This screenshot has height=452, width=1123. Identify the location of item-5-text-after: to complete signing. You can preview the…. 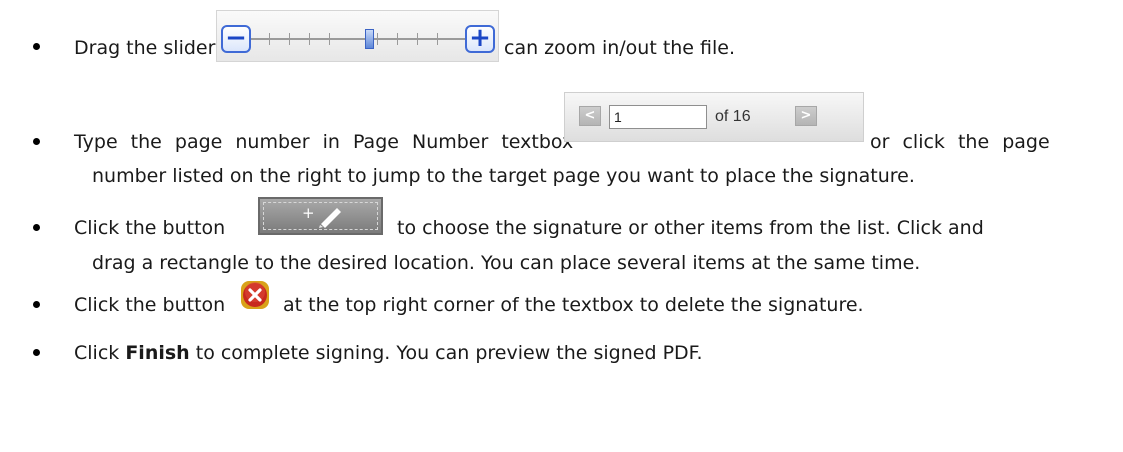
(446, 353).